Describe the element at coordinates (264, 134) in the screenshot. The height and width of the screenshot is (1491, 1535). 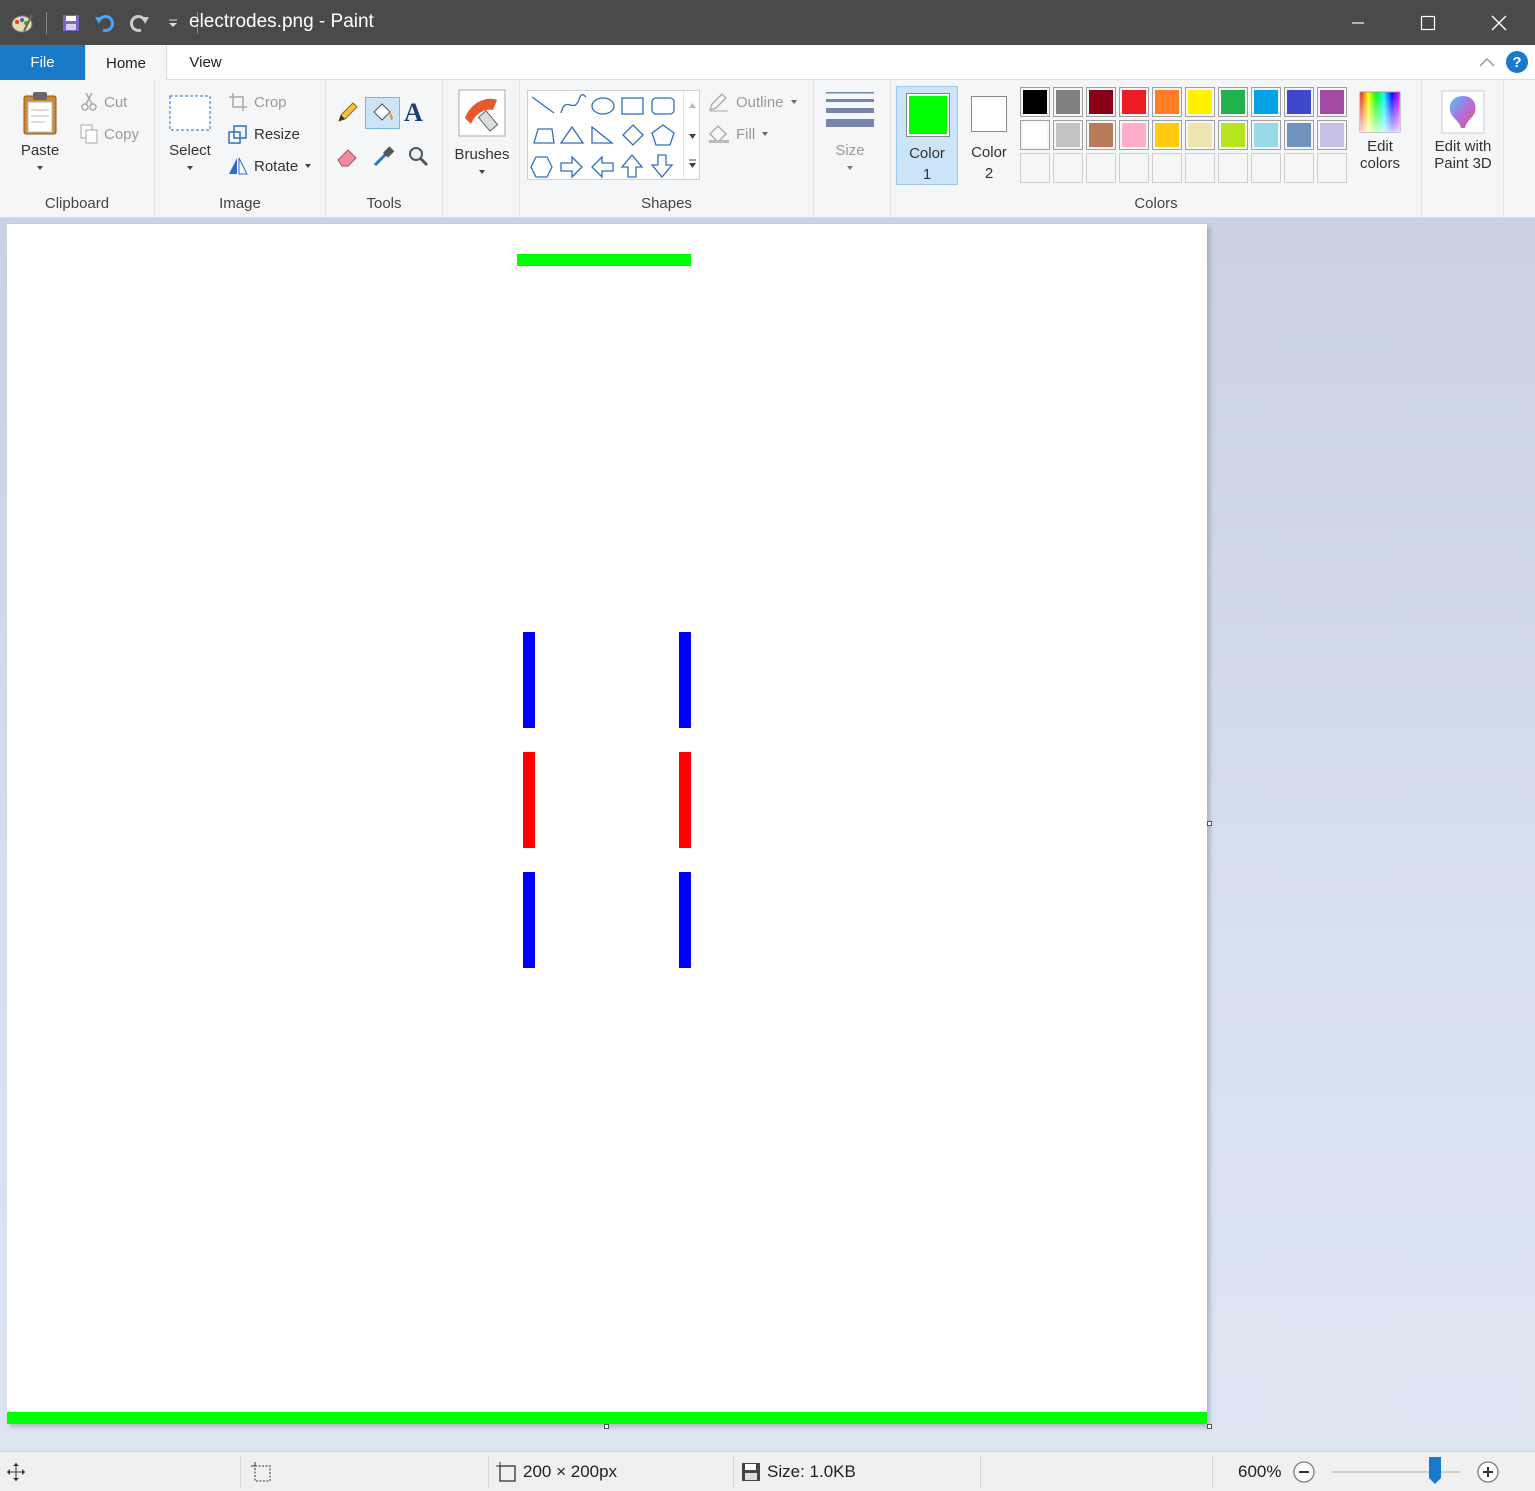
I see `resize-button: Resize` at that location.